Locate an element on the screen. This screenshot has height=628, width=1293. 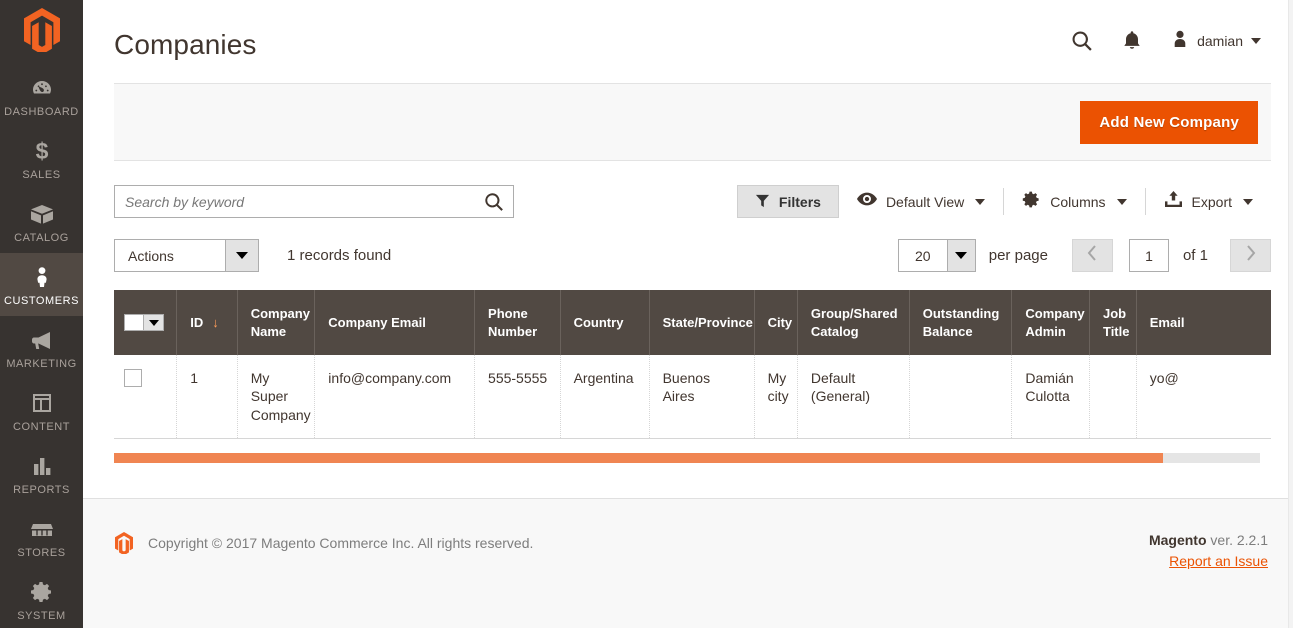
user-name-label: damian is located at coordinates (1220, 41).